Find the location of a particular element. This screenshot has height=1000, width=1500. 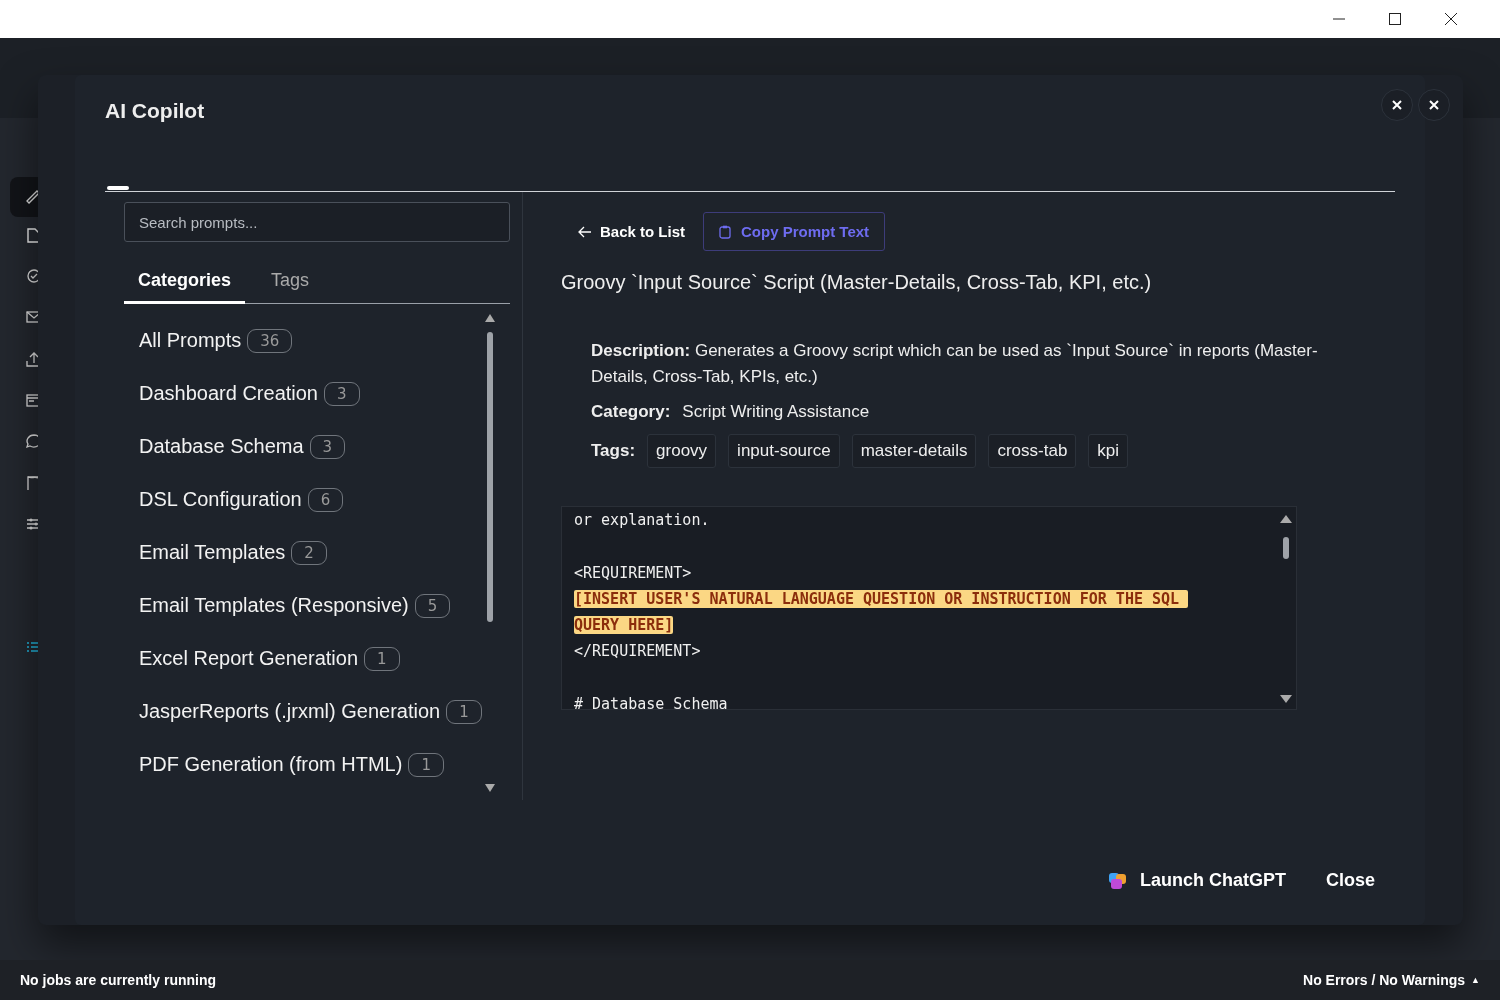

status-text: No jobs are currently running is located at coordinates (118, 980).